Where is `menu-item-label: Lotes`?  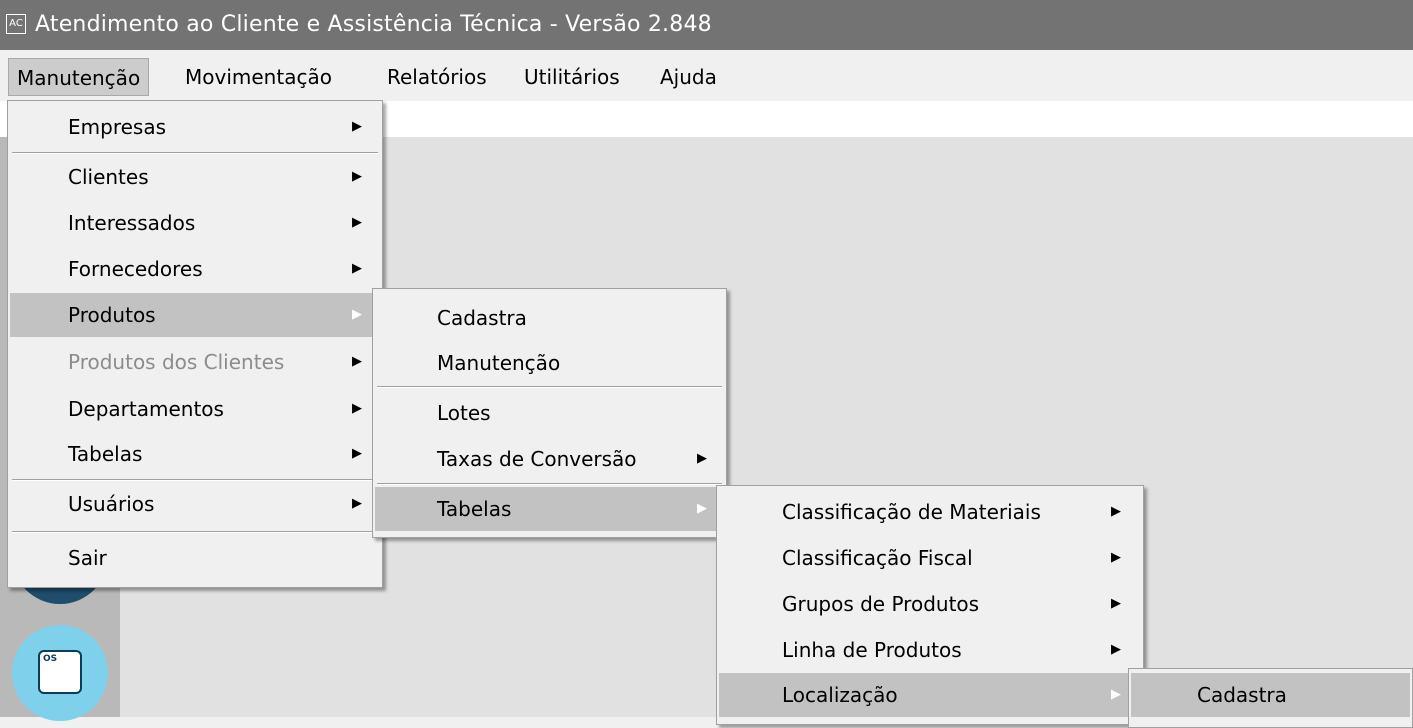 menu-item-label: Lotes is located at coordinates (464, 413).